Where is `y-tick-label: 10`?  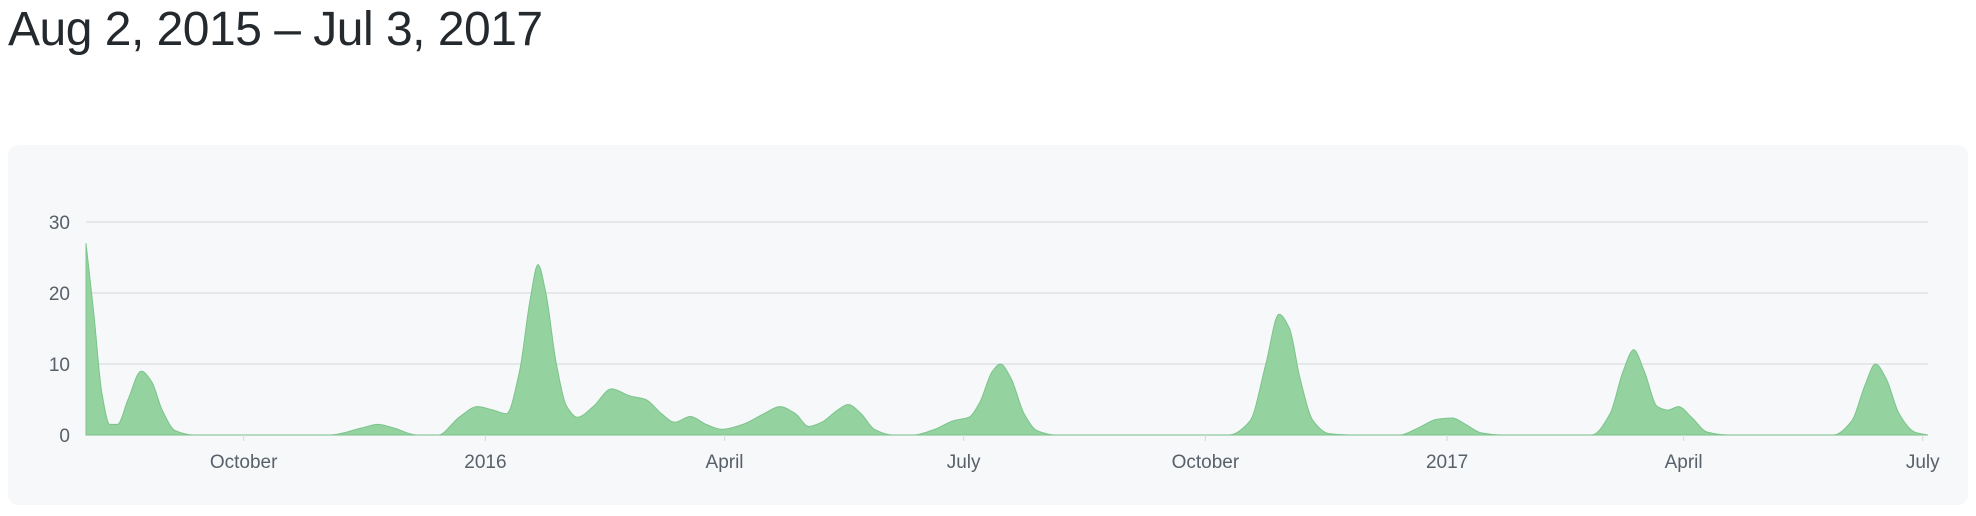 y-tick-label: 10 is located at coordinates (59, 365).